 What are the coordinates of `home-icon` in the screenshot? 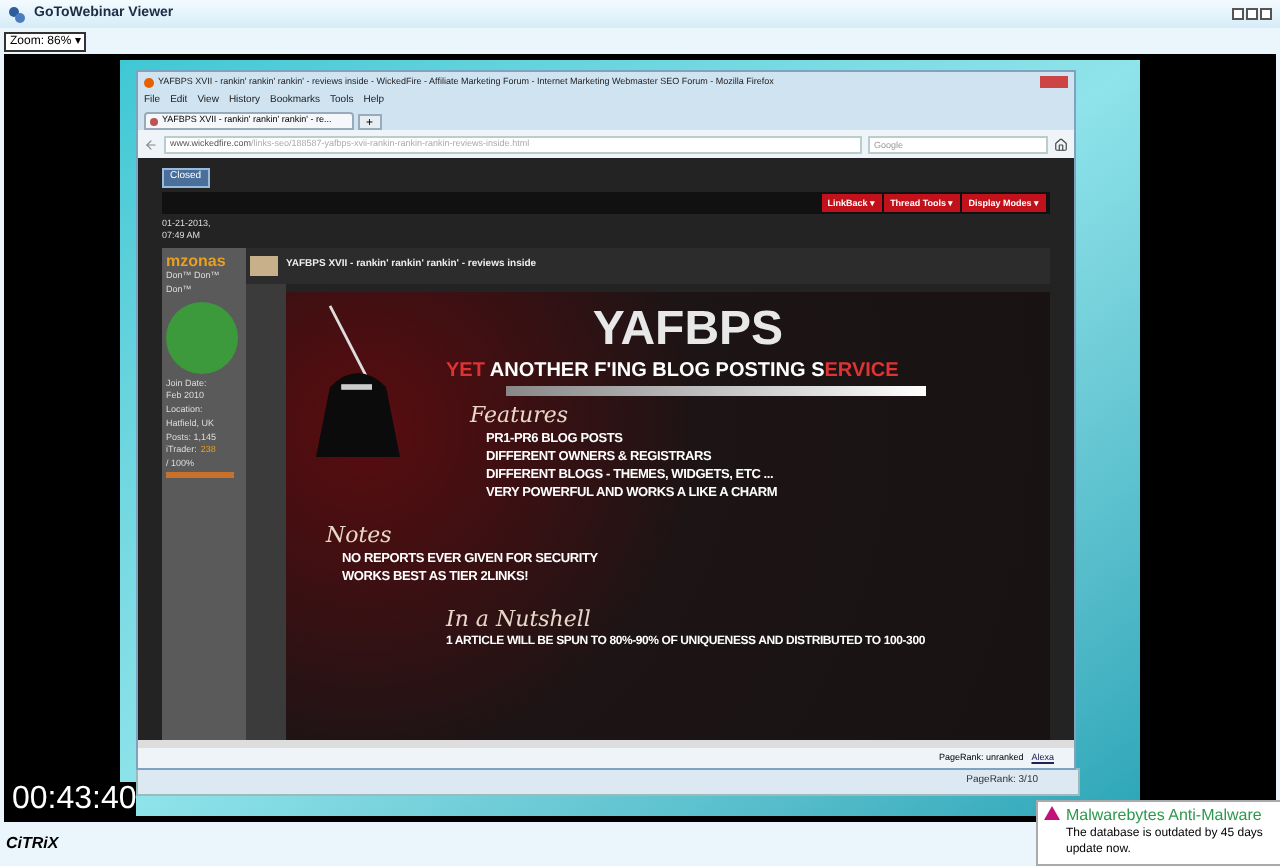 It's located at (1061, 144).